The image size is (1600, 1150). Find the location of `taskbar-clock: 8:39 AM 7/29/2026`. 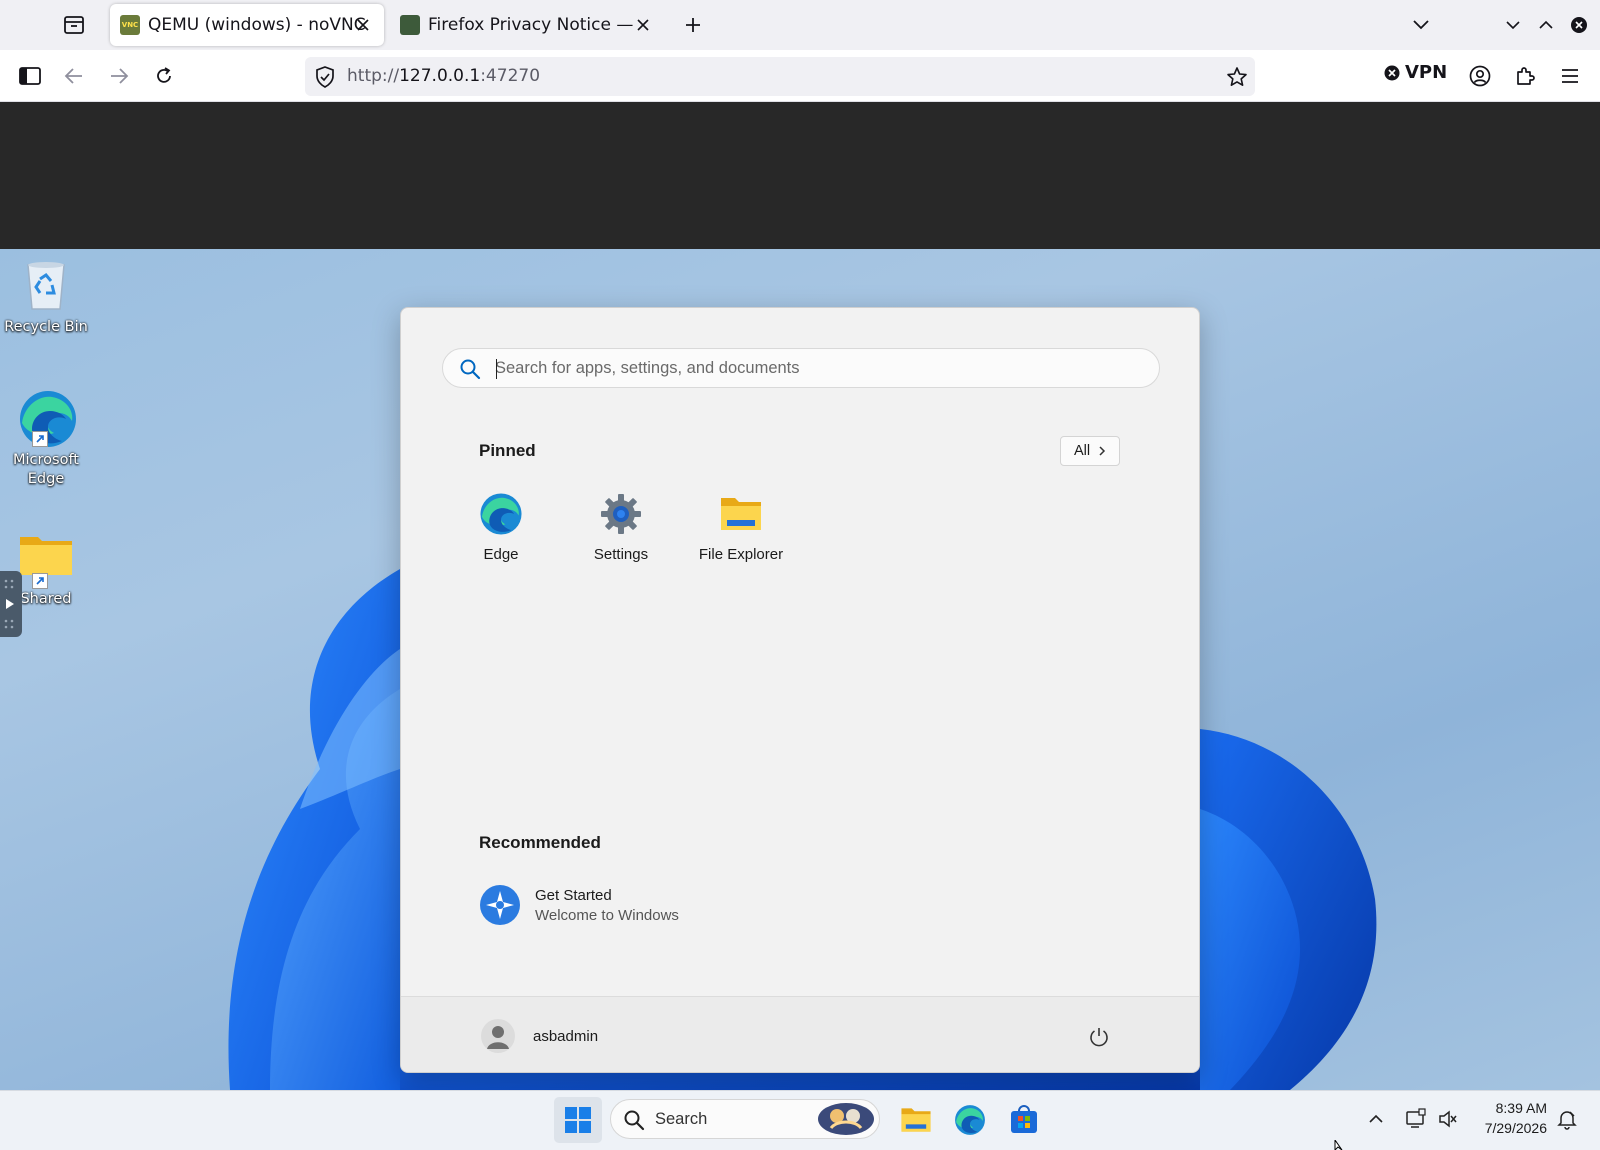

taskbar-clock: 8:39 AM 7/29/2026 is located at coordinates (1511, 1118).